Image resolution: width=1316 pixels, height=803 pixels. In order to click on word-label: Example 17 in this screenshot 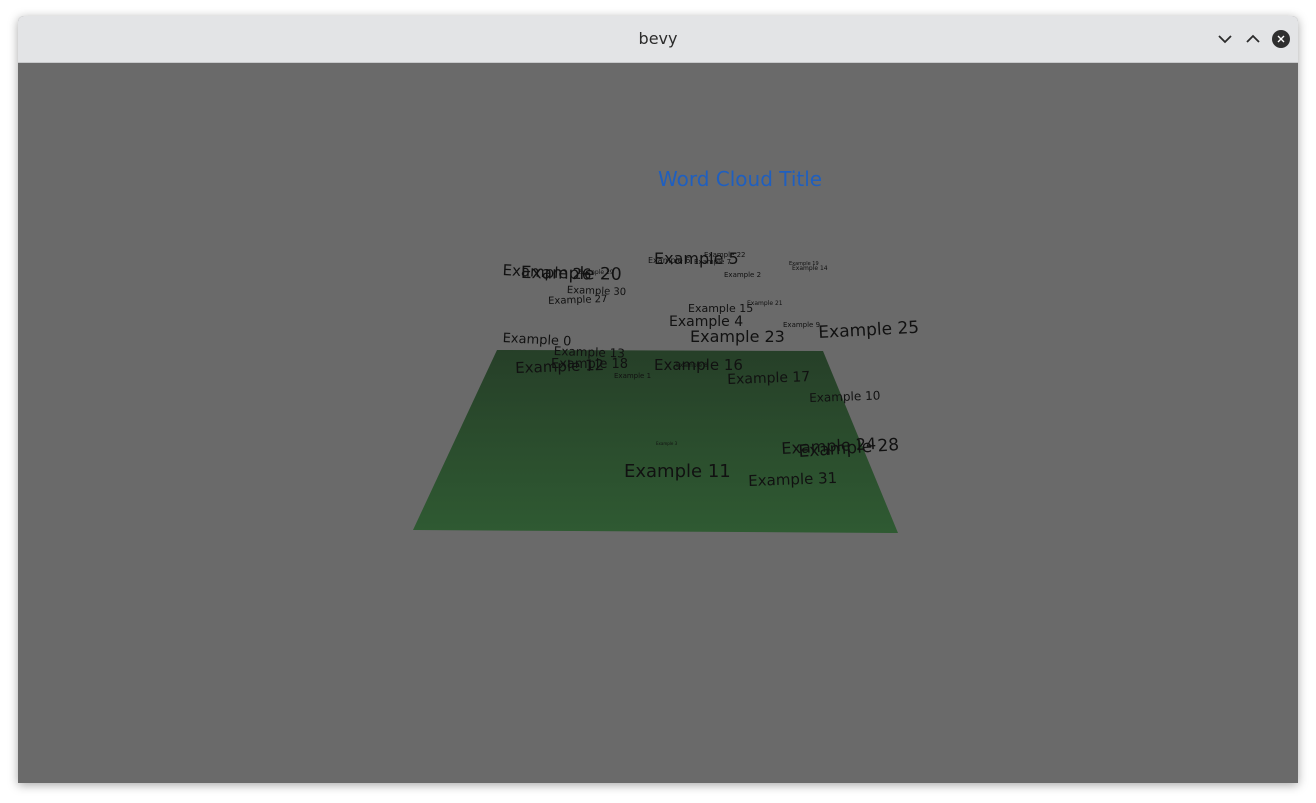, I will do `click(768, 378)`.